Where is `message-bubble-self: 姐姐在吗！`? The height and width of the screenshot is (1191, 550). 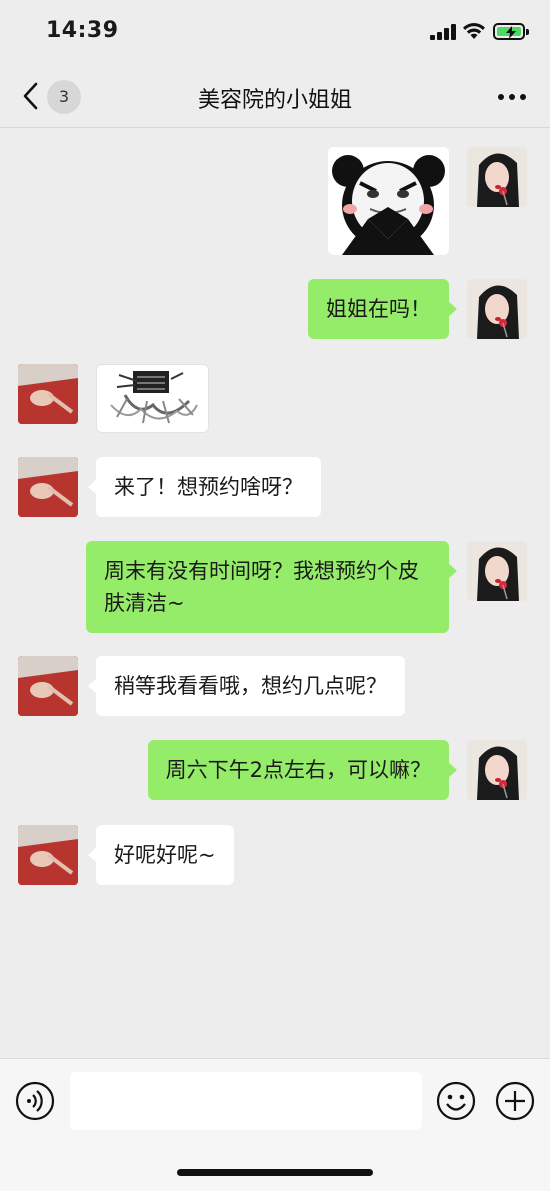
message-bubble-self: 姐姐在吗！ is located at coordinates (382, 309).